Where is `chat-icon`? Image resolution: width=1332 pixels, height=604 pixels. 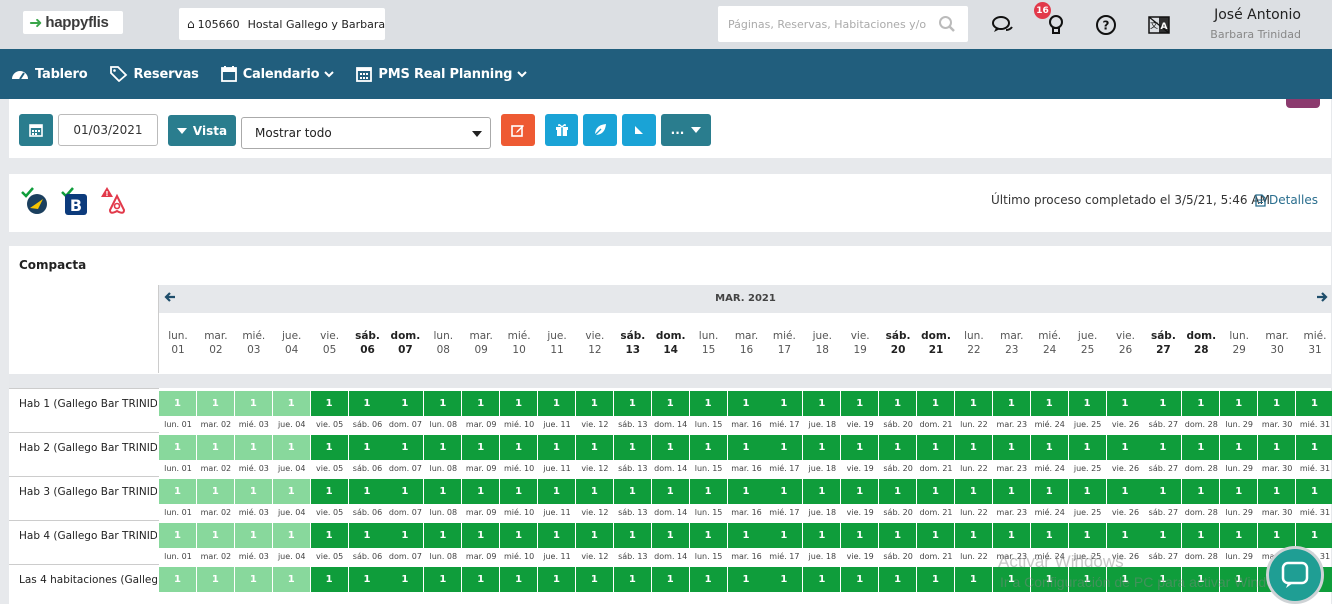
chat-icon is located at coordinates (1003, 25).